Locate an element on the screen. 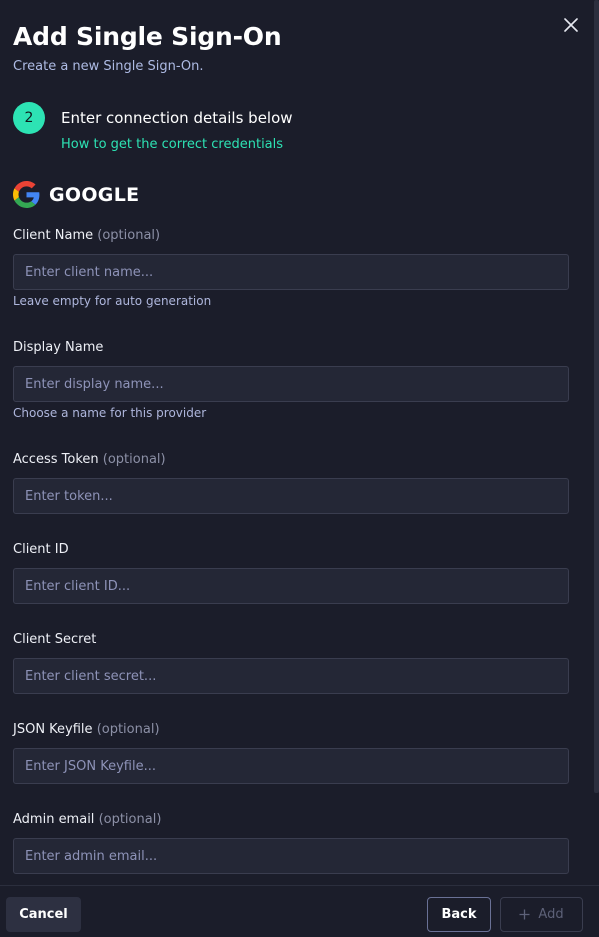  back-button: Back is located at coordinates (459, 914).